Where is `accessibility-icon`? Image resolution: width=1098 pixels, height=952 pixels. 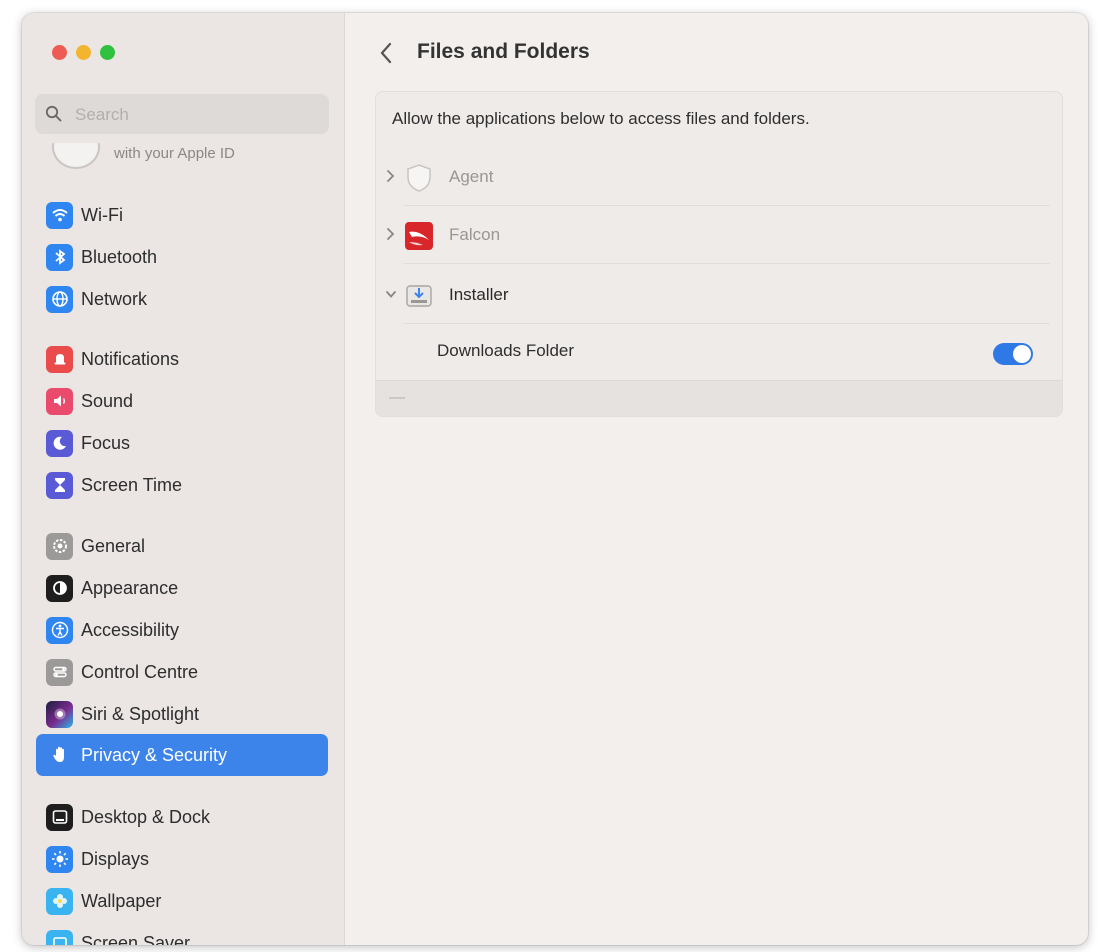
accessibility-icon is located at coordinates (59, 630).